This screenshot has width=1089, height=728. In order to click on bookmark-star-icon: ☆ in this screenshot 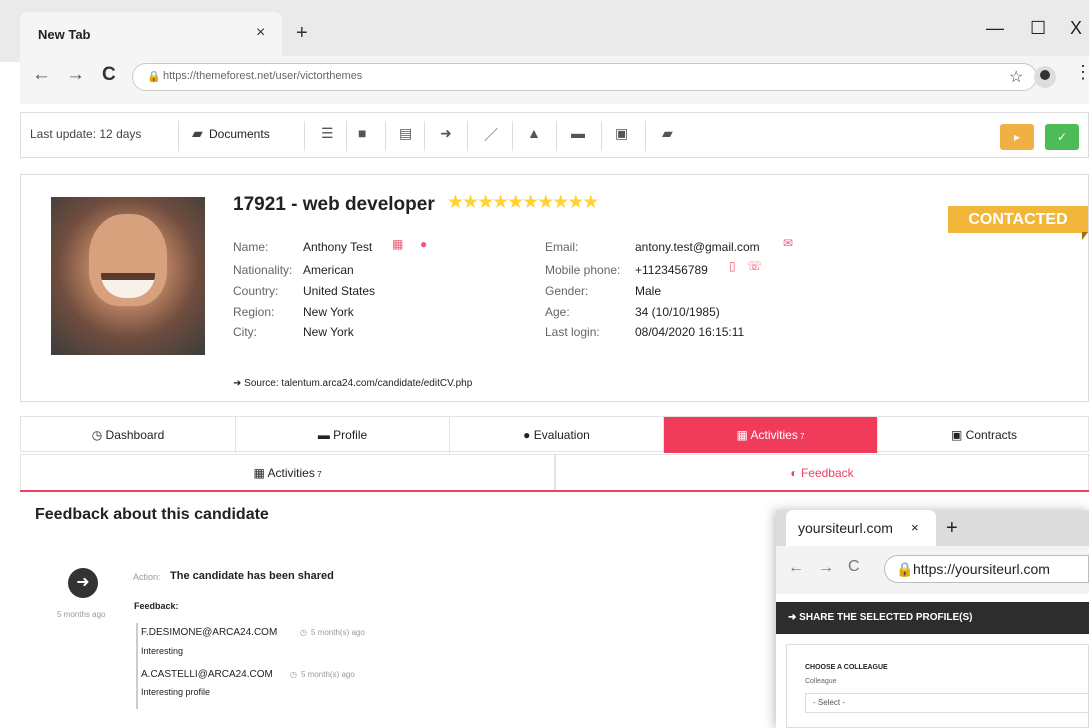, I will do `click(1016, 77)`.